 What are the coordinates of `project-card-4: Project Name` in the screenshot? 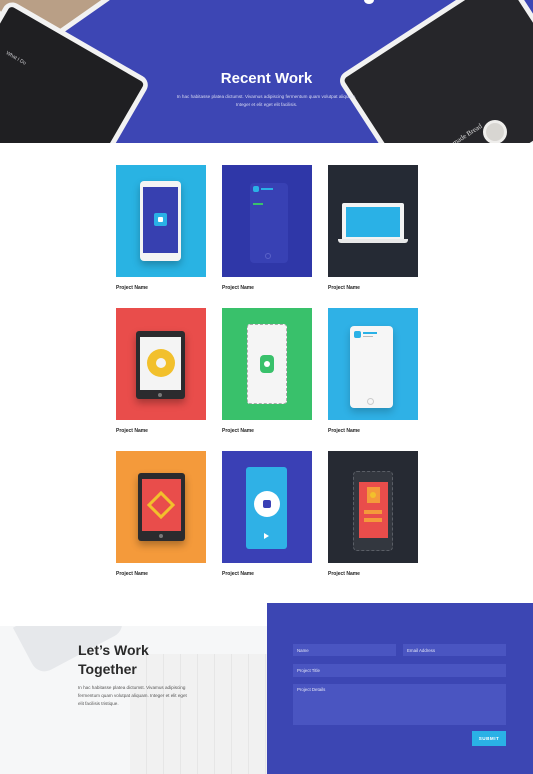 It's located at (161, 371).